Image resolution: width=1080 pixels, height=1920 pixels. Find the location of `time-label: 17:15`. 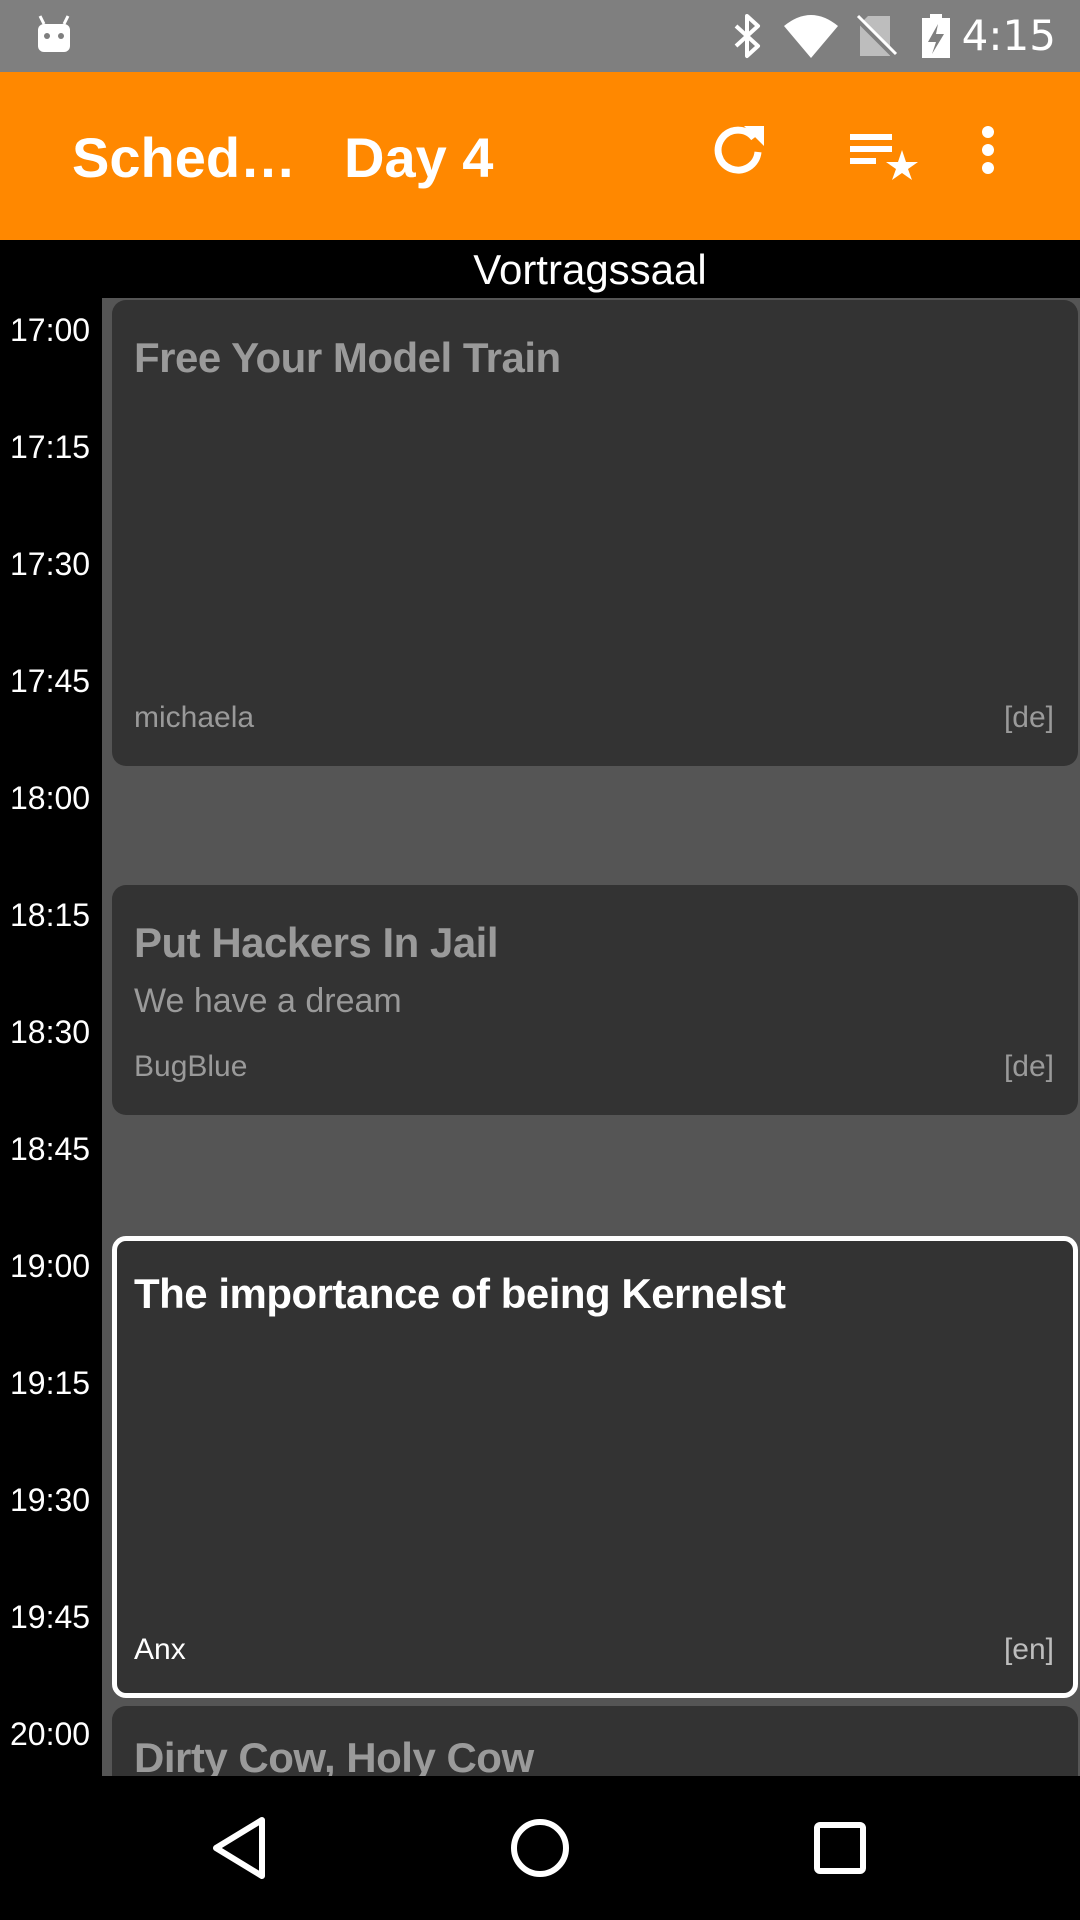

time-label: 17:15 is located at coordinates (50, 447).